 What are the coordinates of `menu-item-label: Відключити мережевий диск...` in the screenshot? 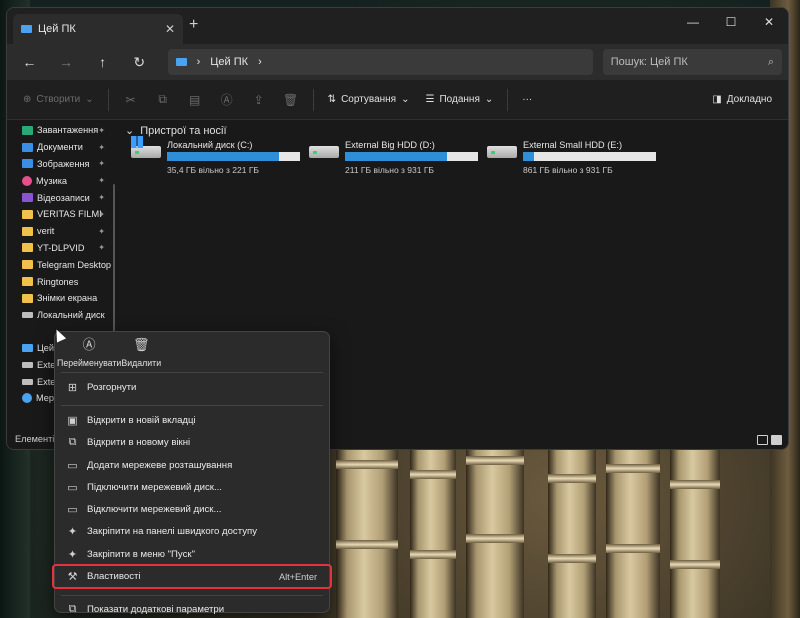 It's located at (154, 510).